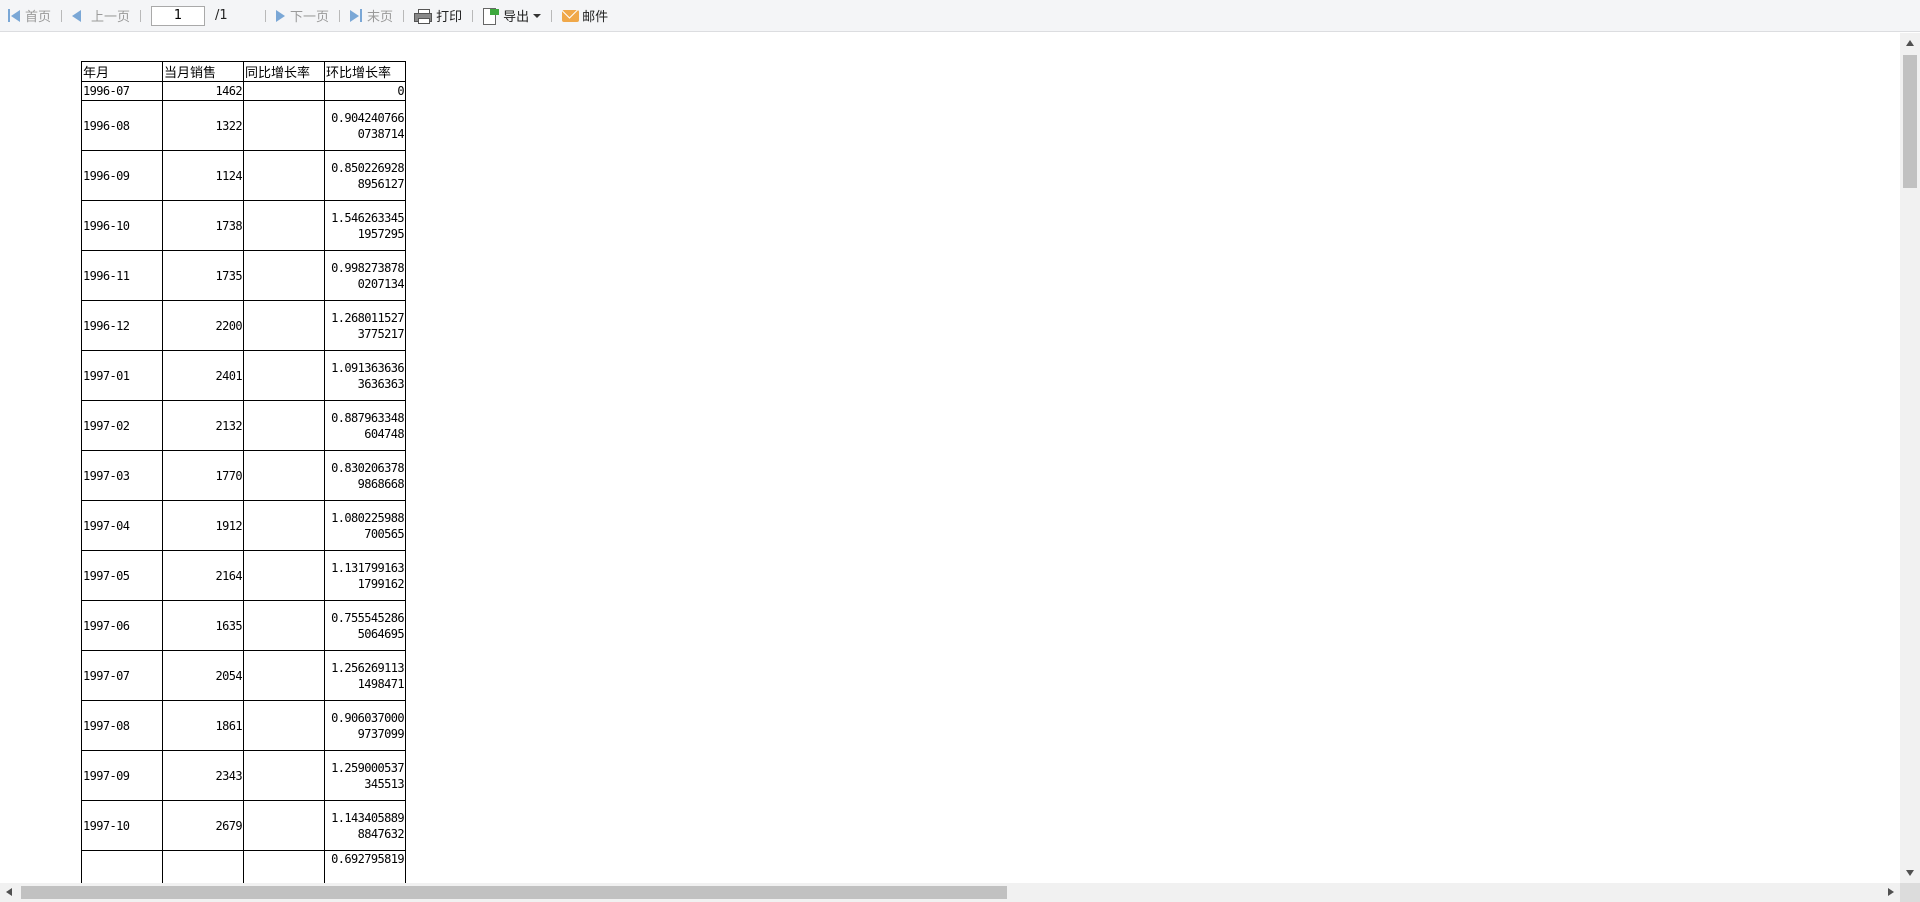 The image size is (1920, 902). What do you see at coordinates (365, 275) in the screenshot?
I see `cell-mom: 0.9982738780207134` at bounding box center [365, 275].